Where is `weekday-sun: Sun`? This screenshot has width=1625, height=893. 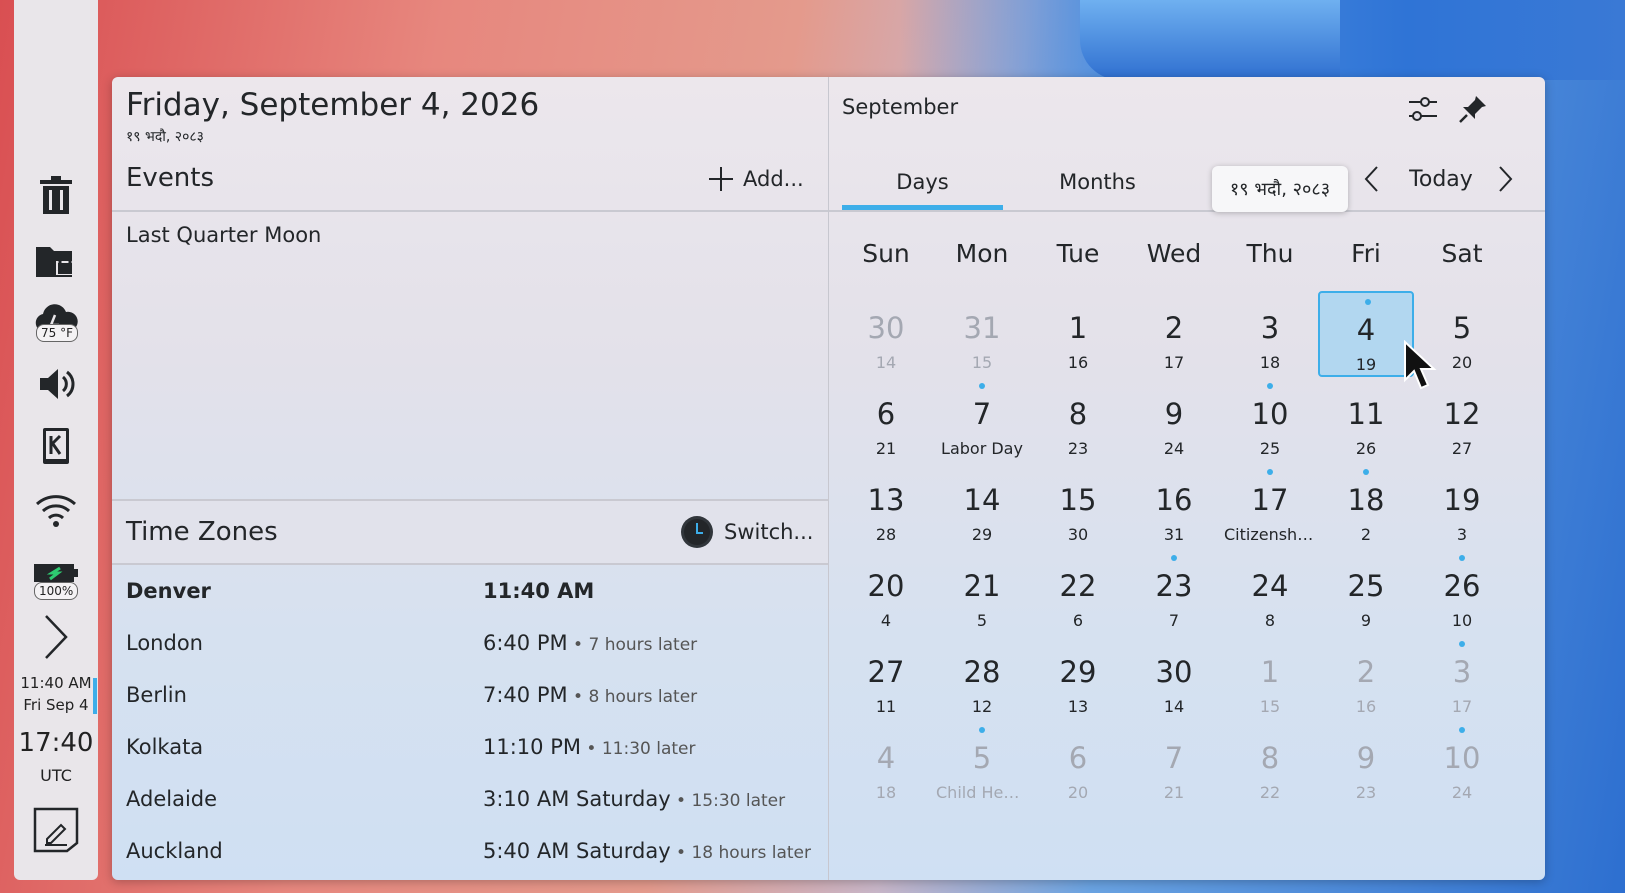
weekday-sun: Sun is located at coordinates (886, 253).